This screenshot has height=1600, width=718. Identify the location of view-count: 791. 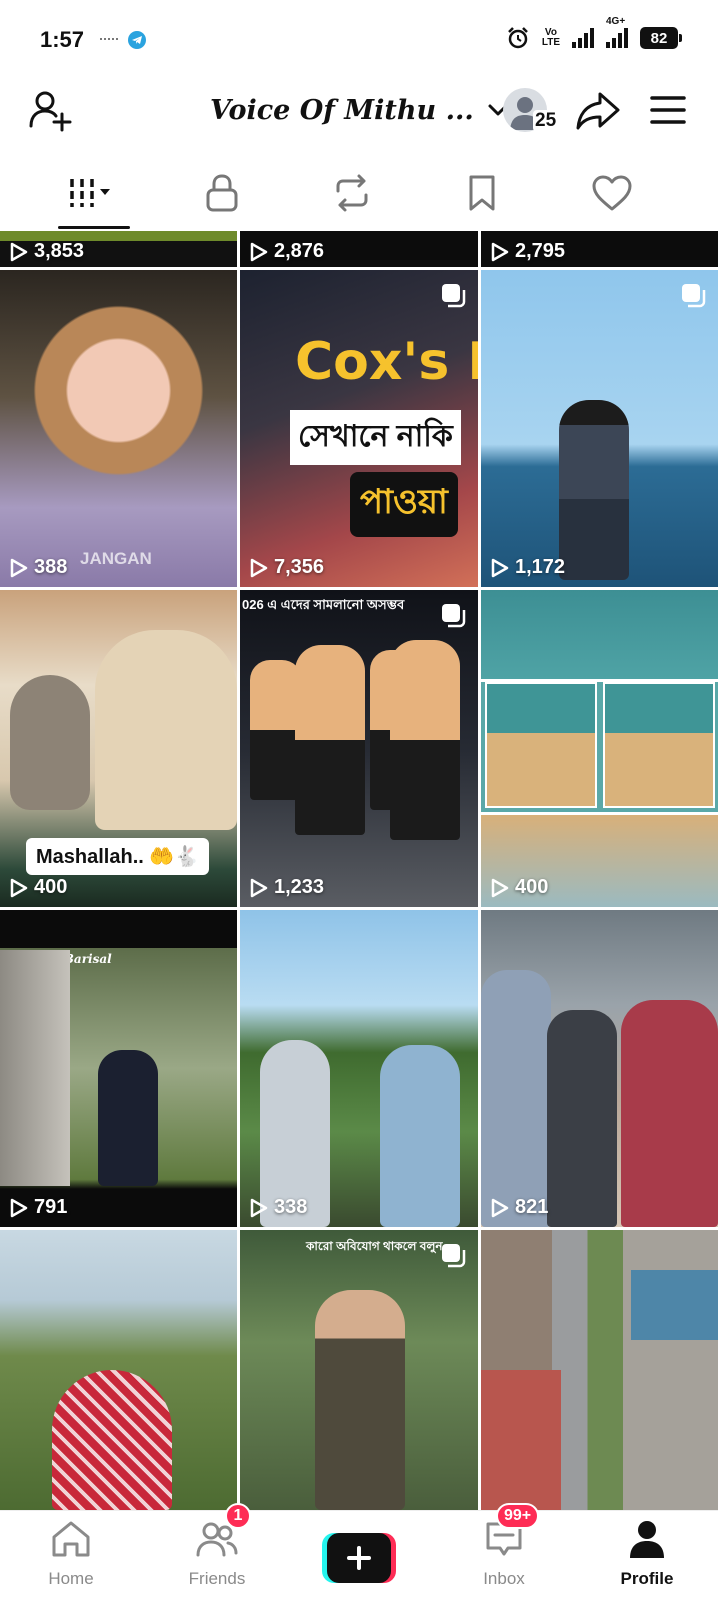
(38, 1207).